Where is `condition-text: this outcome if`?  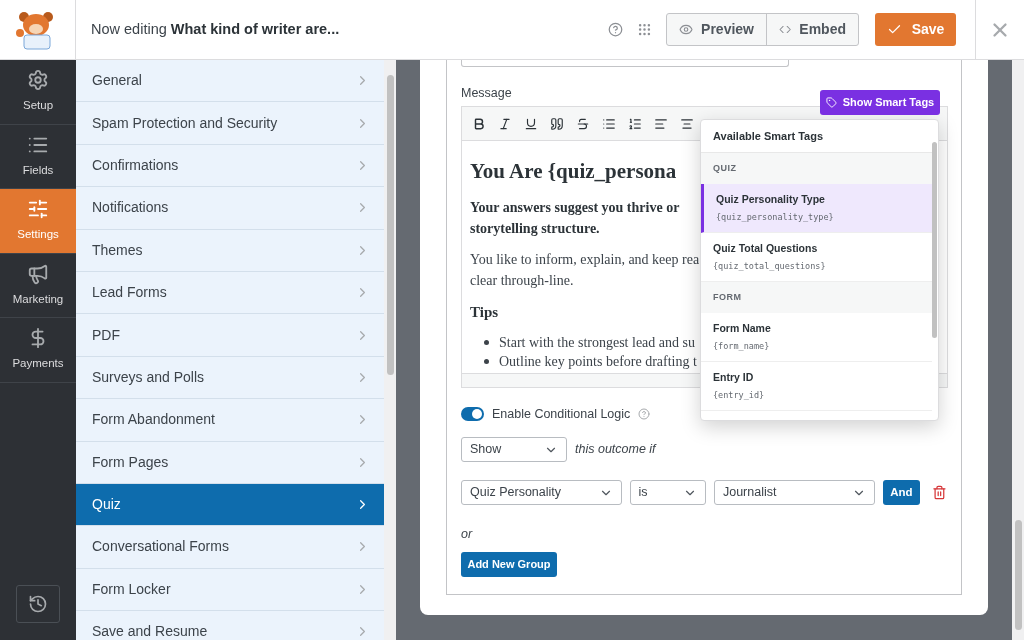
condition-text: this outcome if is located at coordinates (615, 450).